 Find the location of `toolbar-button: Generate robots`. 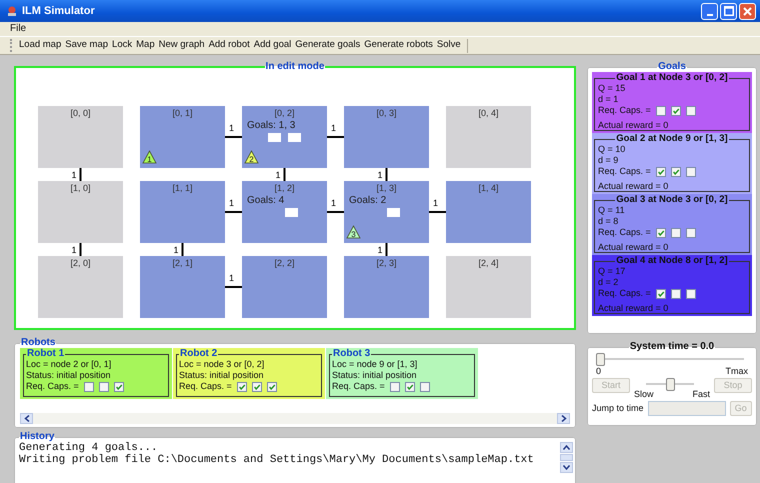

toolbar-button: Generate robots is located at coordinates (398, 45).